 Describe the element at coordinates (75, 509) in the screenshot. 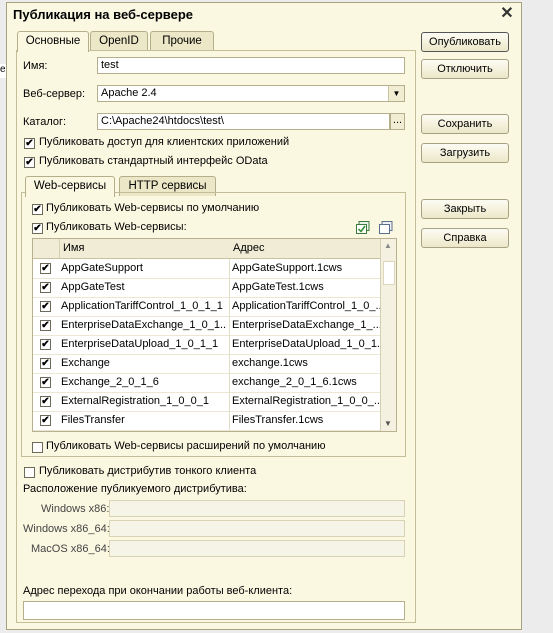

I see `win86-label: Windows x86:` at that location.